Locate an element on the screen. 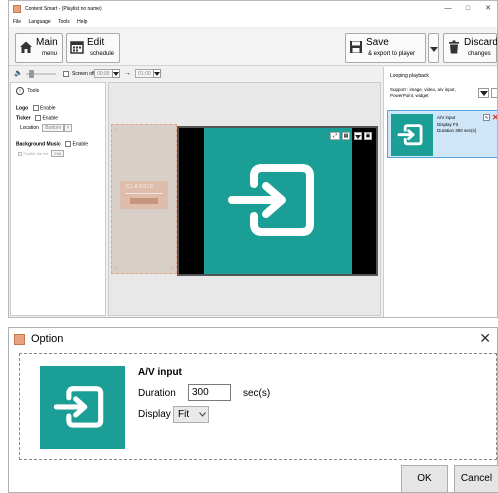 Image resolution: width=498 pixels, height=493 pixels. display-select: Fit is located at coordinates (191, 414).